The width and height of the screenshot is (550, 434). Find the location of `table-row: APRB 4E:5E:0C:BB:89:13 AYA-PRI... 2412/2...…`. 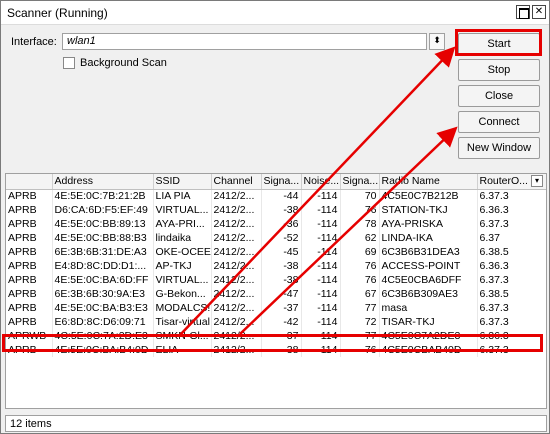

table-row: APRB 4E:5E:0C:BB:89:13 AYA-PRI... 2412/2...… is located at coordinates (276, 224).